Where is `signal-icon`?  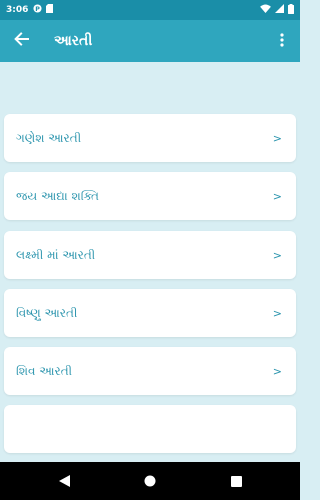
signal-icon is located at coordinates (279, 10).